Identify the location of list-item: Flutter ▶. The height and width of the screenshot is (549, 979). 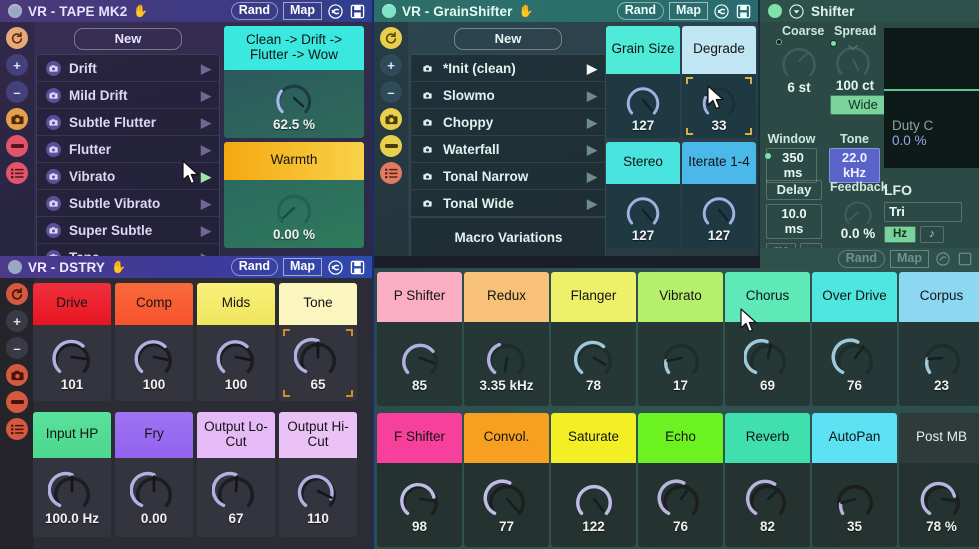
(128, 149).